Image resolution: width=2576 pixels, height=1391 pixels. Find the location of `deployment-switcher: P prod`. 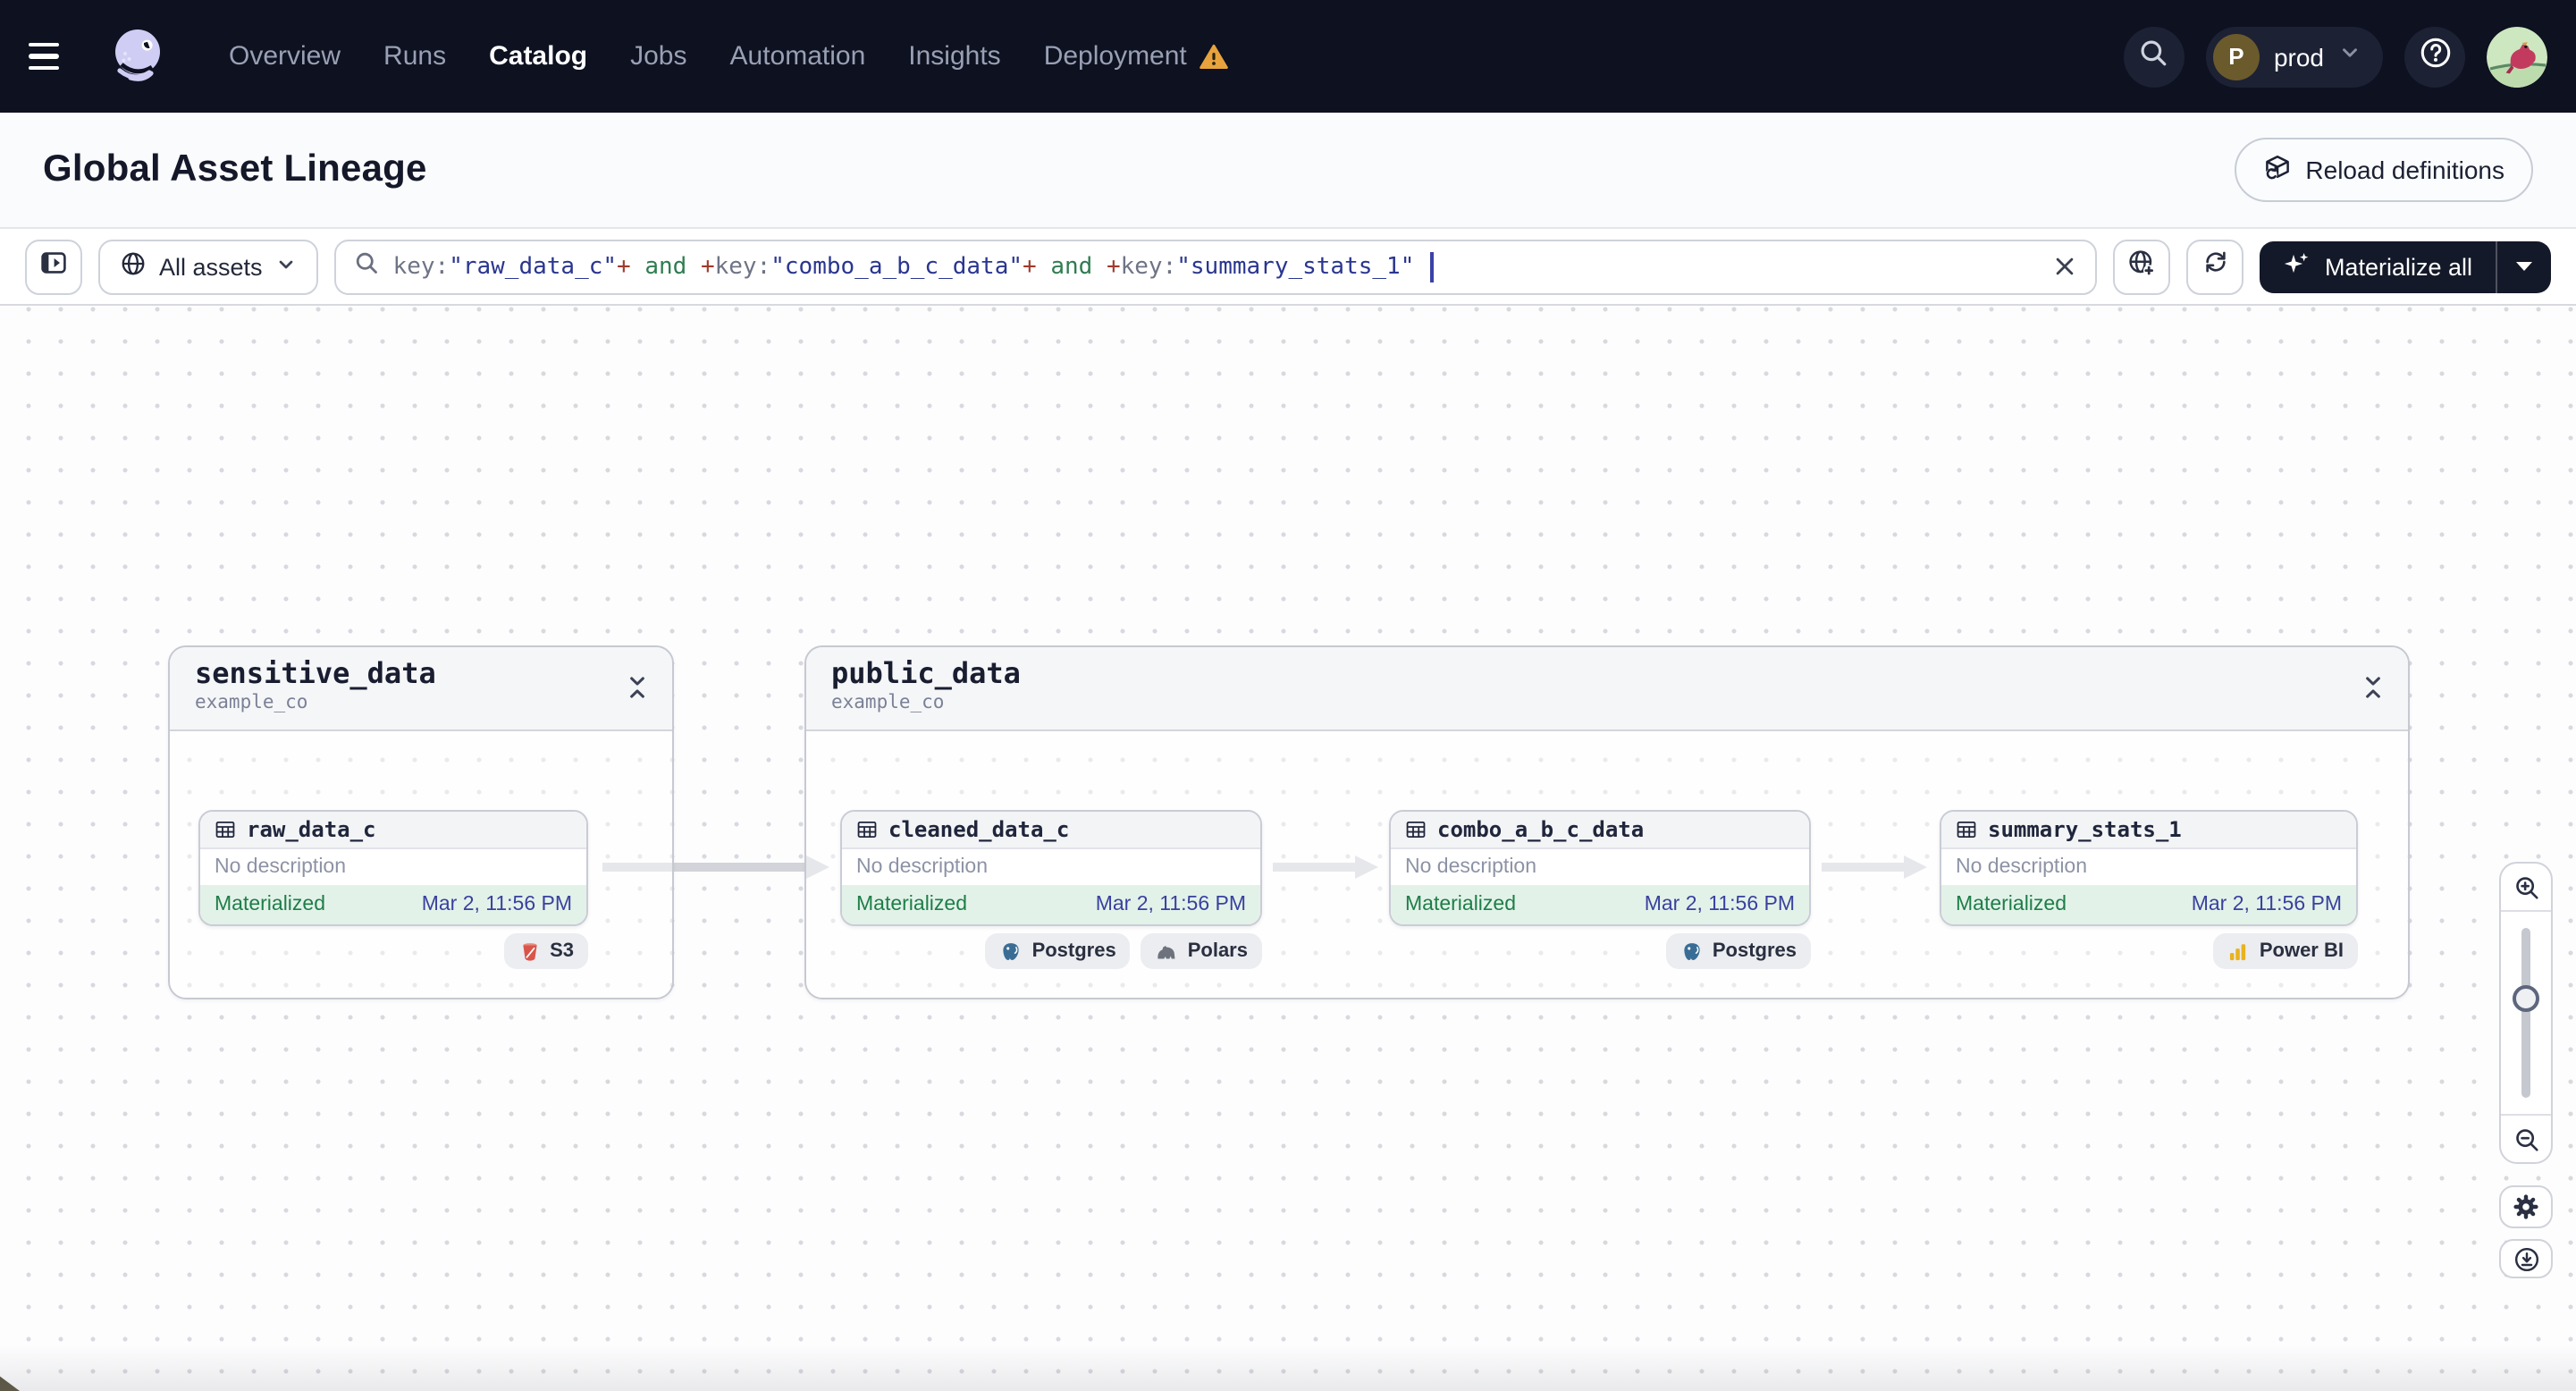

deployment-switcher: P prod is located at coordinates (2294, 57).